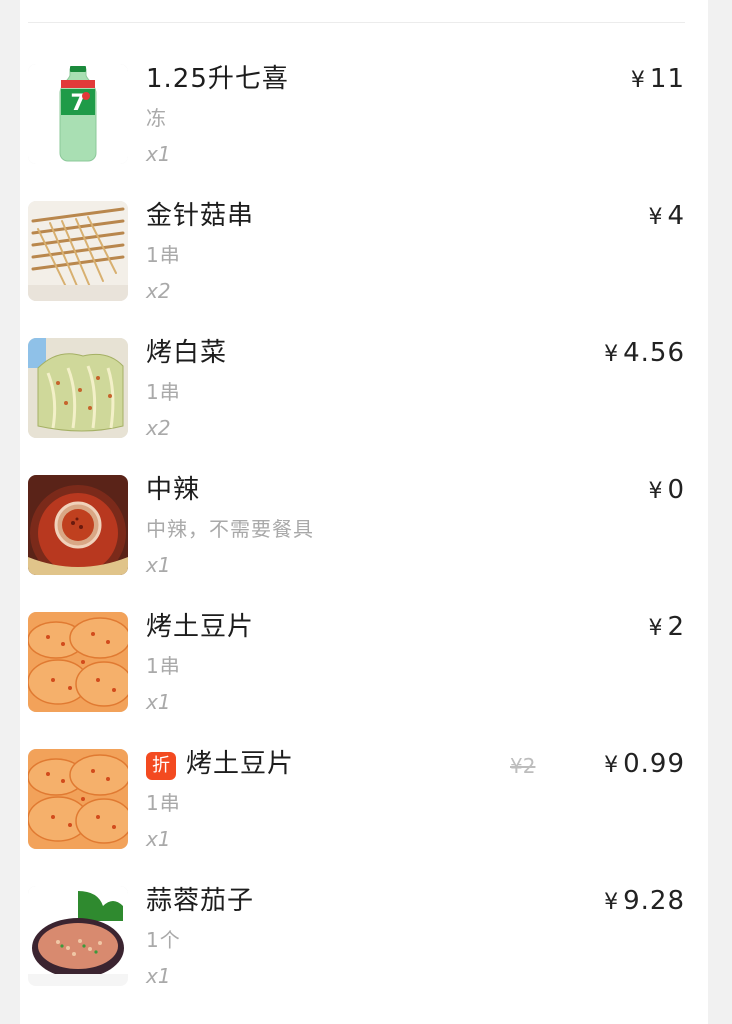  What do you see at coordinates (666, 217) in the screenshot?
I see `item-price: ¥4` at bounding box center [666, 217].